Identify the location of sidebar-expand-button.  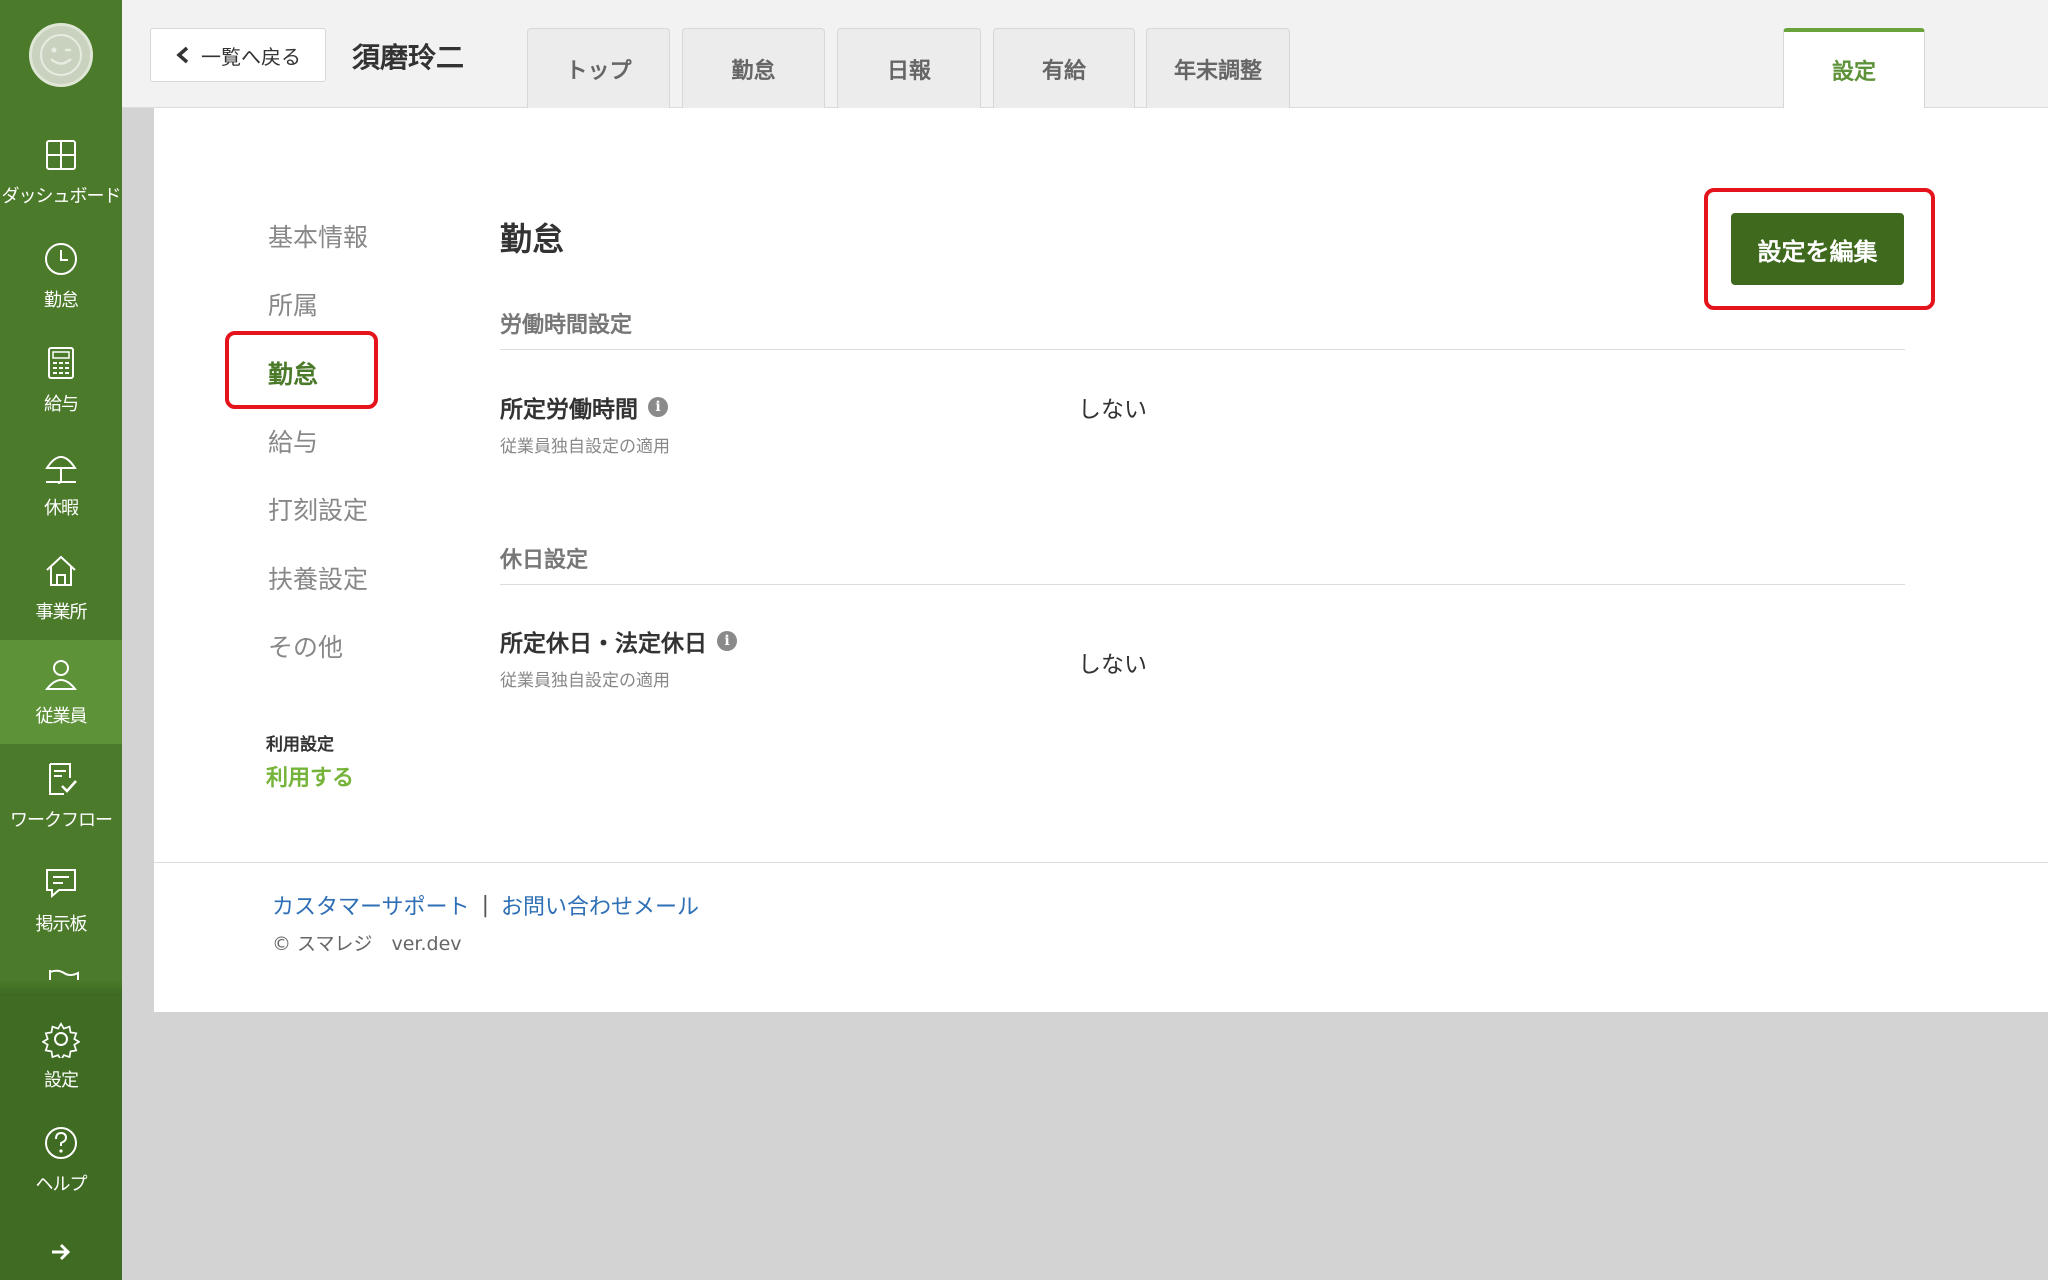
(61, 1252).